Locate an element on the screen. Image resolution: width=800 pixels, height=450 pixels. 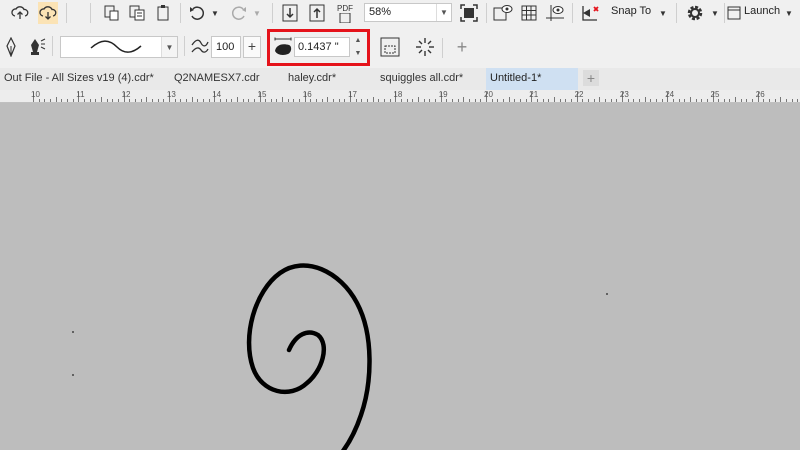
full-screen-preview-icon is located at coordinates (469, 13).